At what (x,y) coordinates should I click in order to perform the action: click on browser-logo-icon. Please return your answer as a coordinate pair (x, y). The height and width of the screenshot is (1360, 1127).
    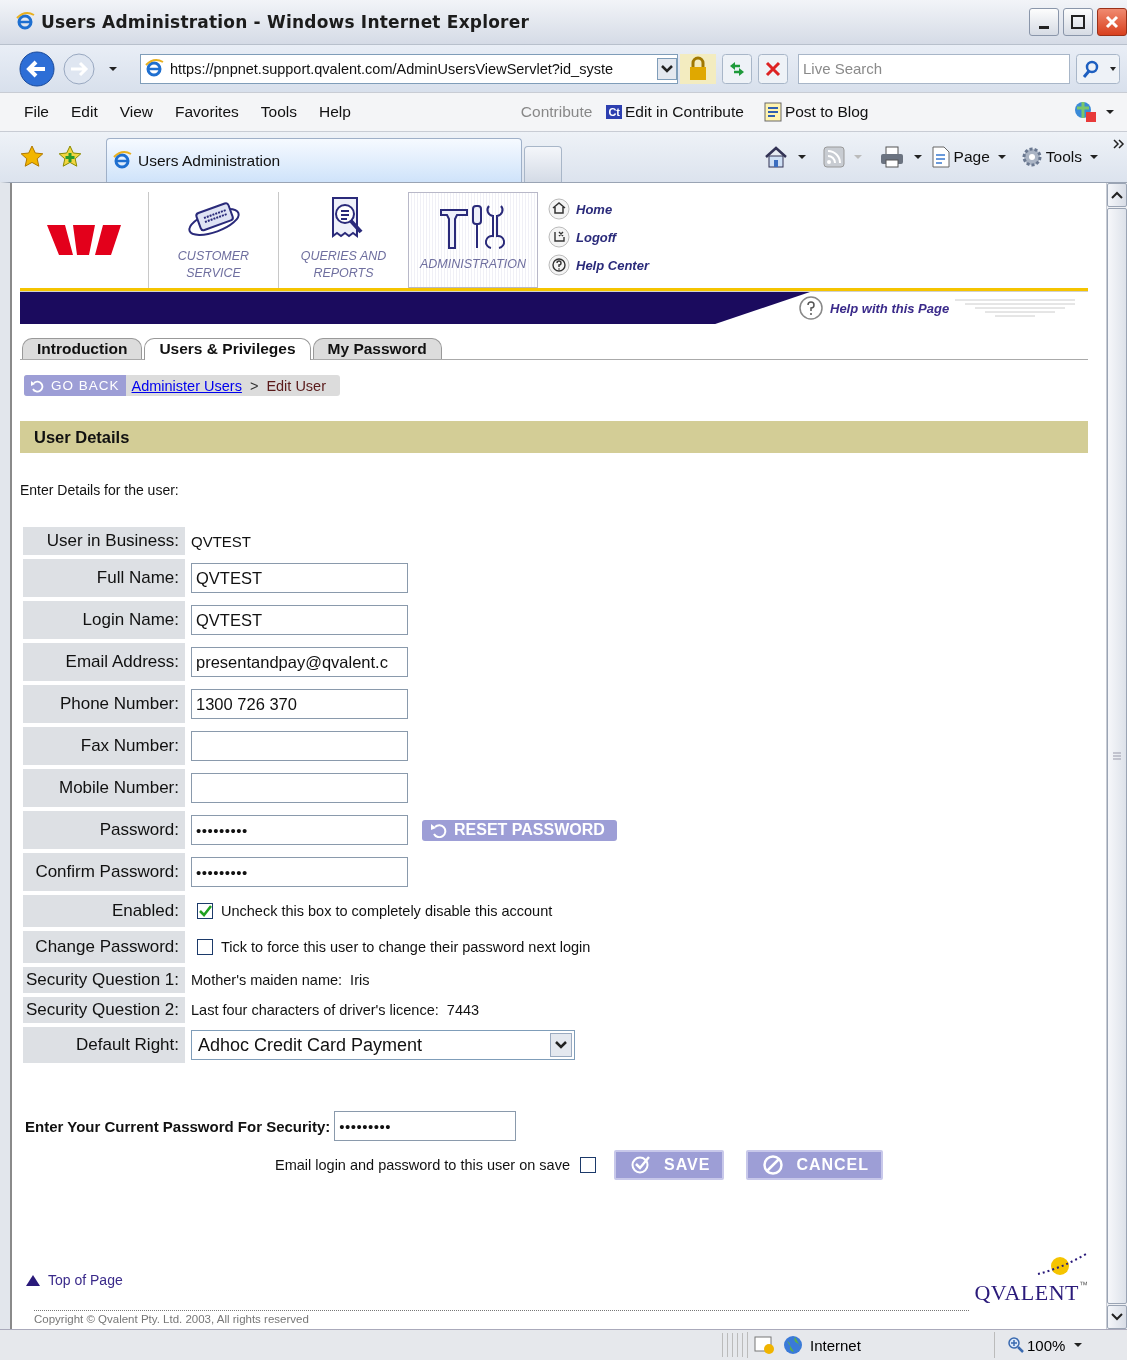
    Looking at the image, I should click on (25, 22).